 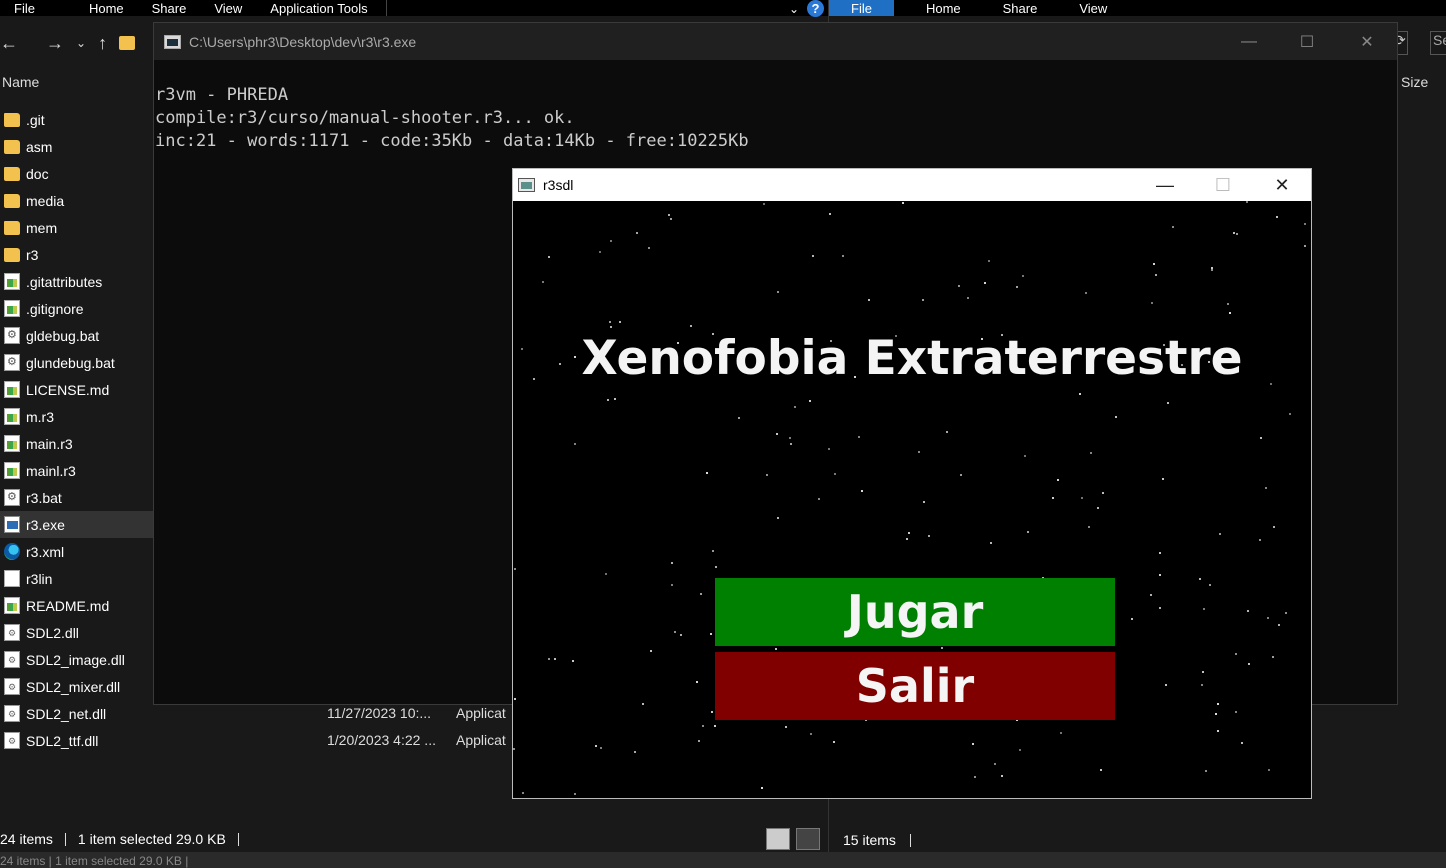 What do you see at coordinates (76, 335) in the screenshot?
I see `file-row: gldebug.bat` at bounding box center [76, 335].